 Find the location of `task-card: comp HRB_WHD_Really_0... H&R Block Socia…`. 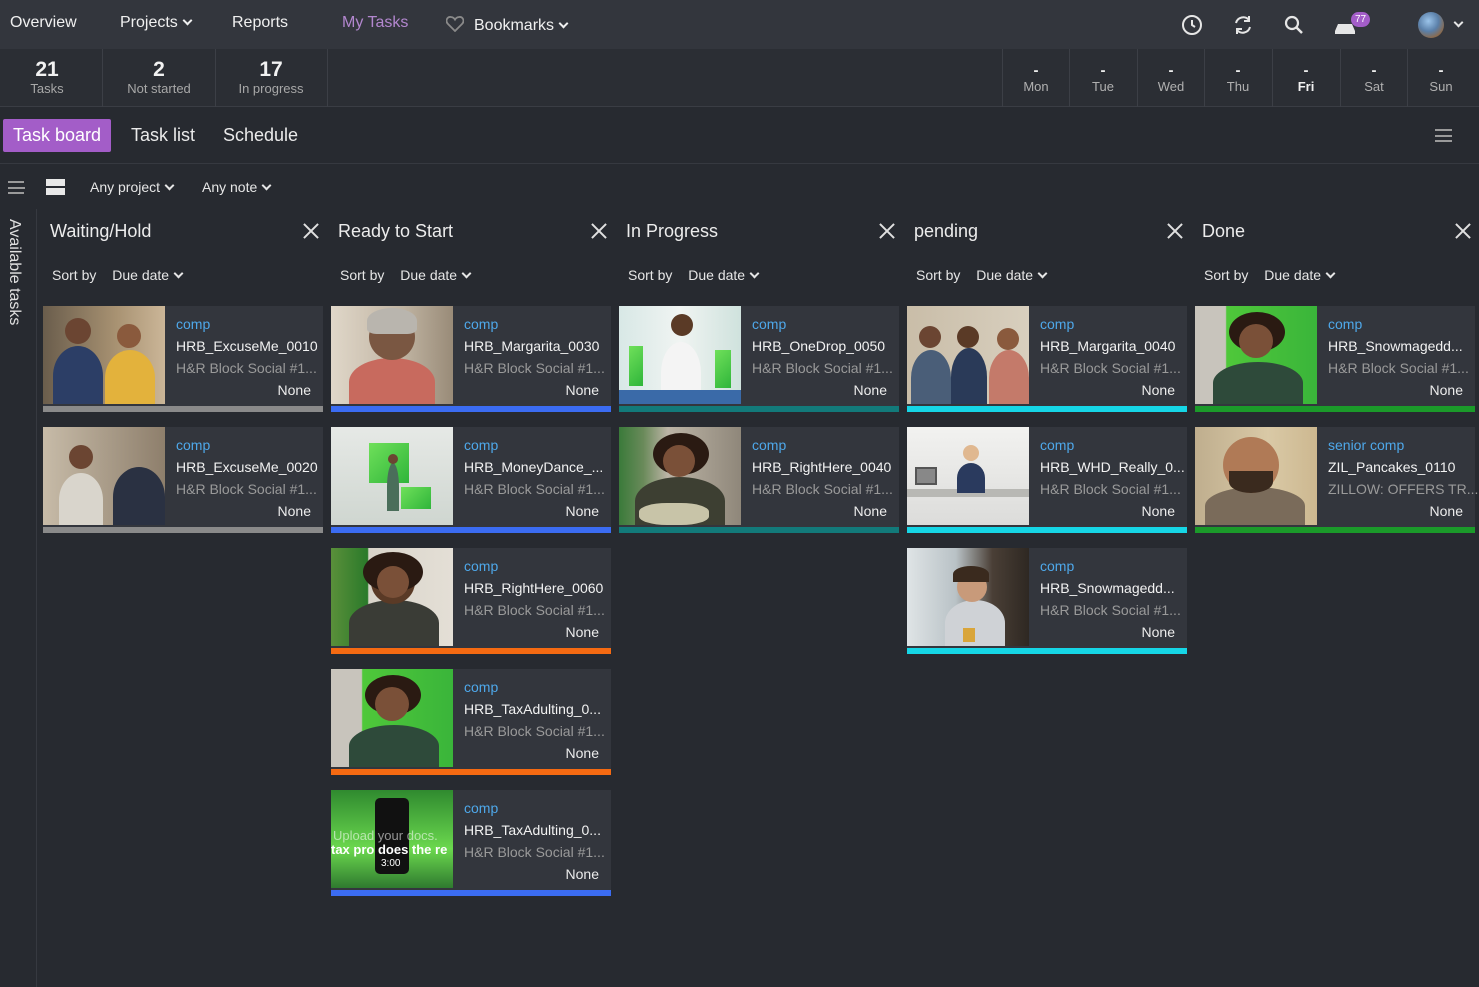

task-card: comp HRB_WHD_Really_0... H&R Block Socia… is located at coordinates (1047, 480).